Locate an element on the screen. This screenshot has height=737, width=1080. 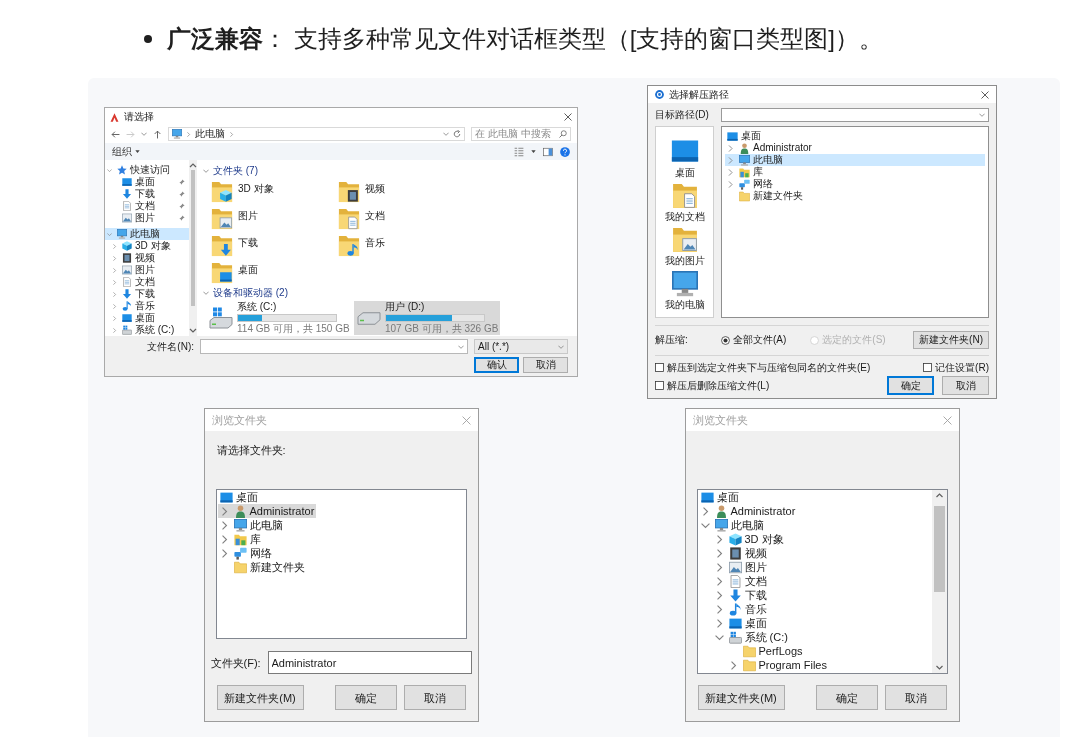
place-item: 我的文档 is located at coordinates (684, 203).